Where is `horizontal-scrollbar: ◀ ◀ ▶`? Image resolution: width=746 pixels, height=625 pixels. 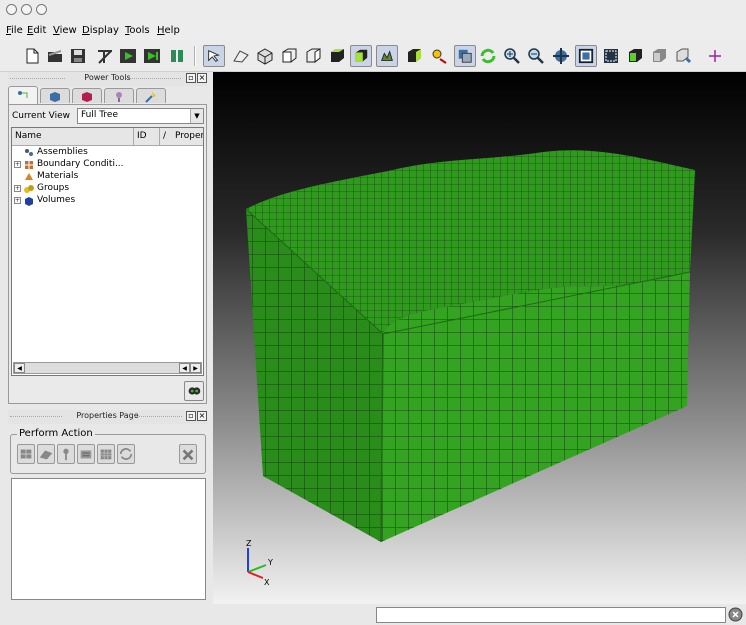 horizontal-scrollbar: ◀ ◀ ▶ is located at coordinates (107, 368).